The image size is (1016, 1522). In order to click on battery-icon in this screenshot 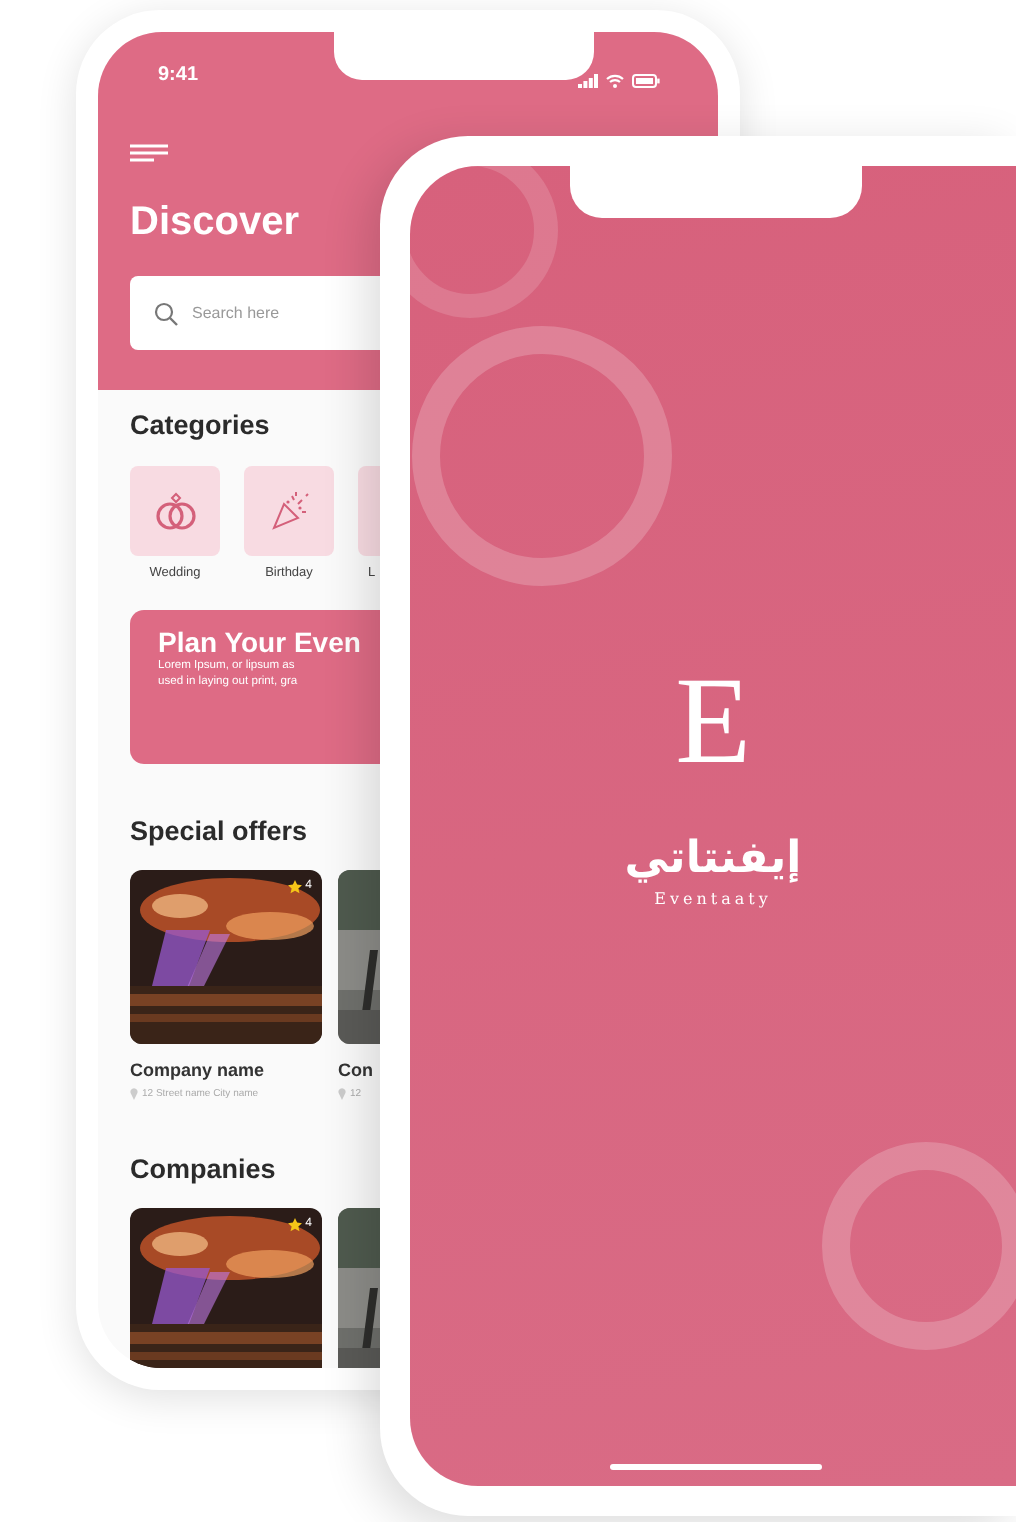, I will do `click(646, 81)`.